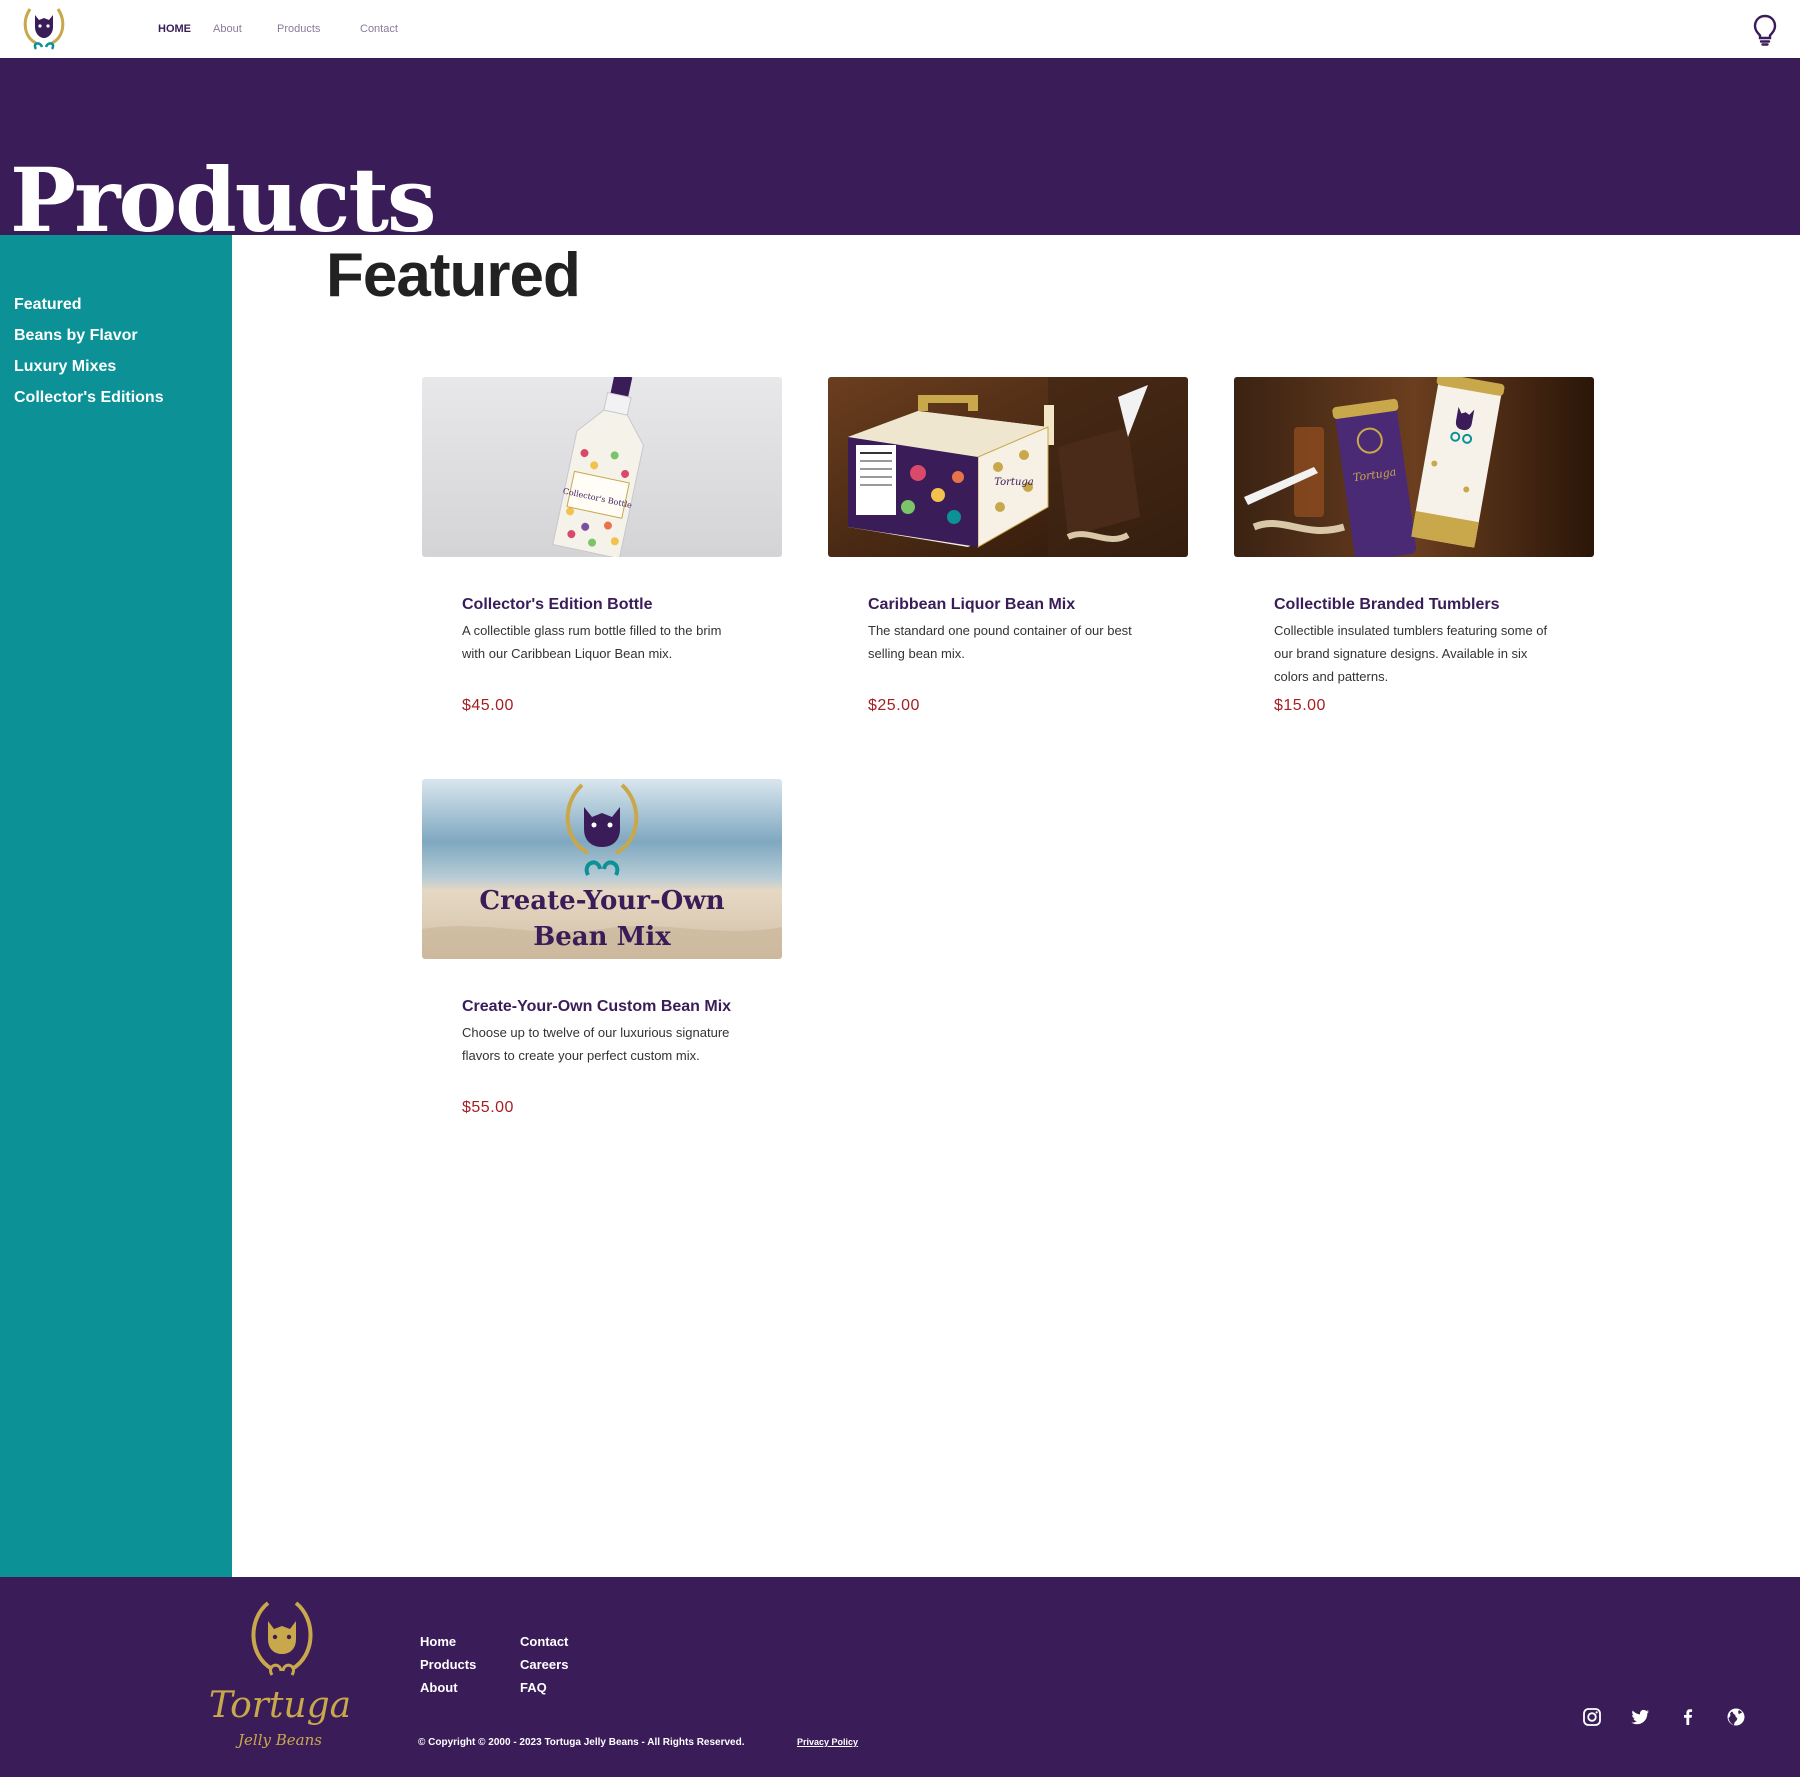 Image resolution: width=1800 pixels, height=1777 pixels. What do you see at coordinates (488, 1107) in the screenshot?
I see `product-price: $55.00` at bounding box center [488, 1107].